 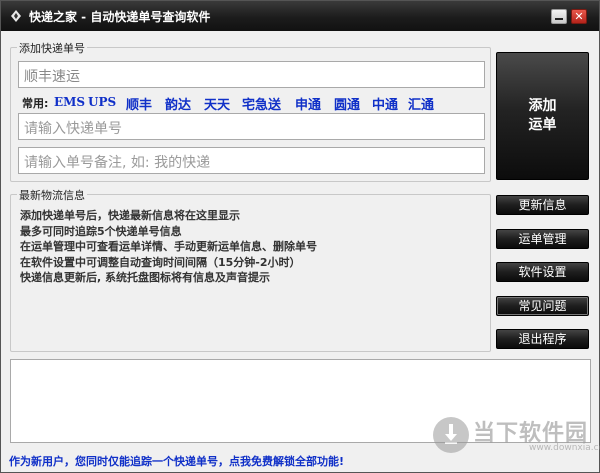 I want to click on close-icon: ✕, so click(x=579, y=16).